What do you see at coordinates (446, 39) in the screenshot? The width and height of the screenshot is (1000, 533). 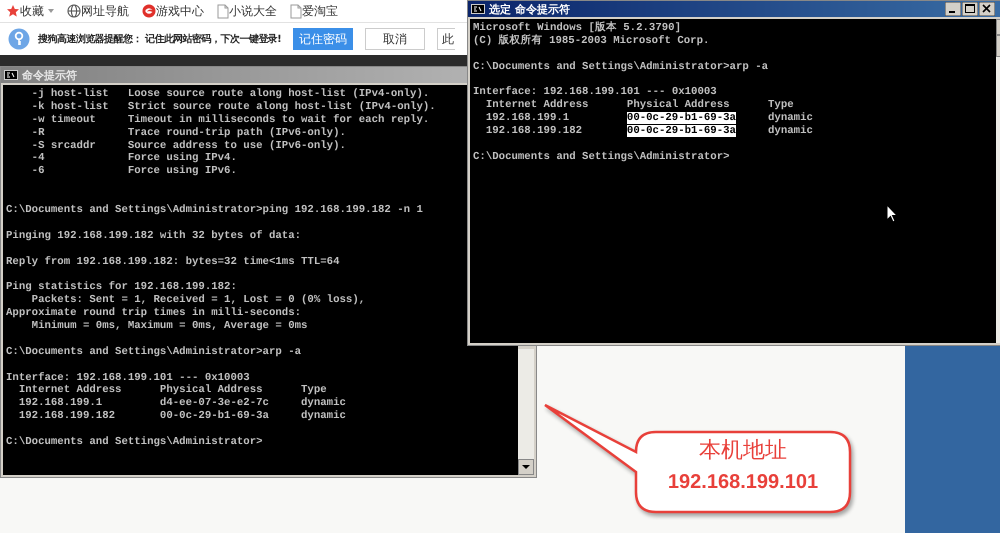 I see `notification-button: 此` at bounding box center [446, 39].